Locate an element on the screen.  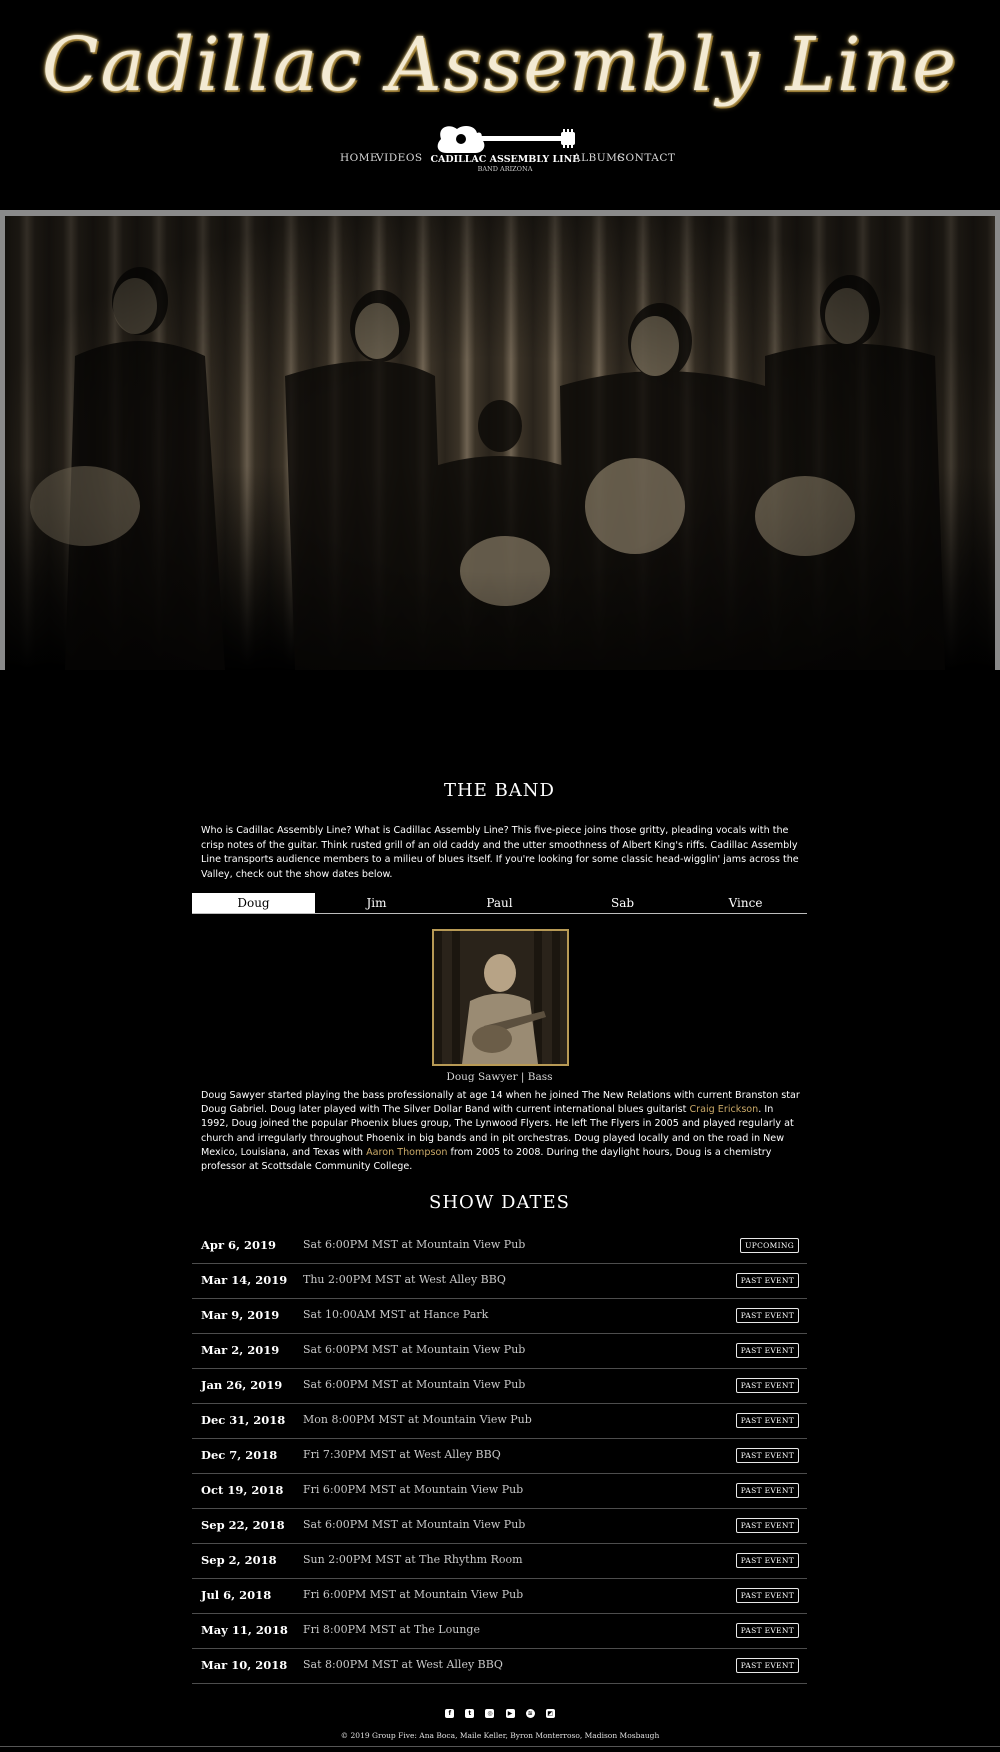
show-info: Sun 2:00PM MST at The Rhythm Room is located at coordinates (413, 1559).